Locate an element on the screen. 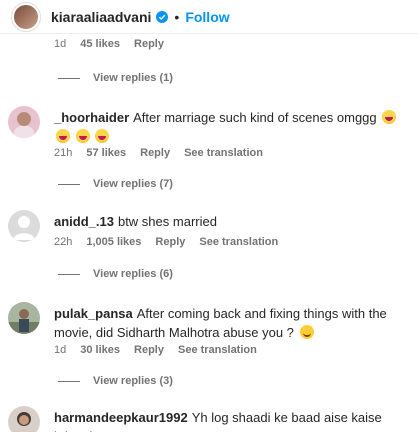 The height and width of the screenshot is (432, 418). view-replies-label: View replies (3) is located at coordinates (133, 381).